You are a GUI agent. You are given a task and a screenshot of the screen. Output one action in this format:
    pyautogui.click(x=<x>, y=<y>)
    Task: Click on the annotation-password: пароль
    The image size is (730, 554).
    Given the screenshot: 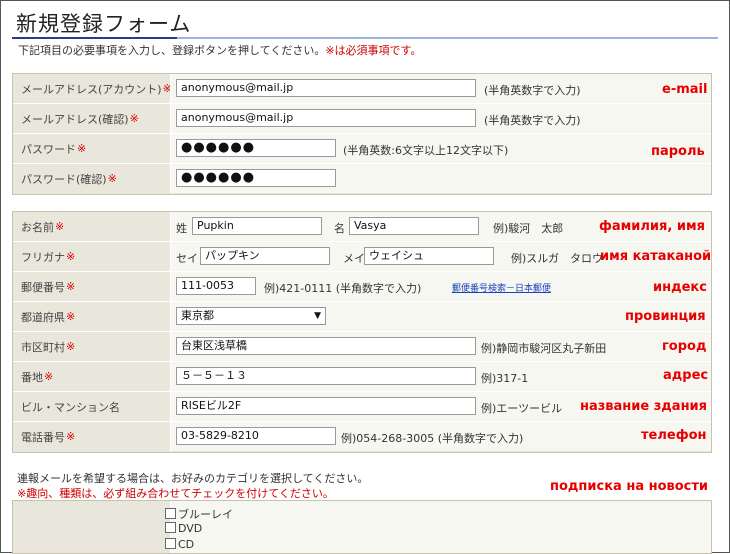 What is the action you would take?
    pyautogui.click(x=678, y=151)
    